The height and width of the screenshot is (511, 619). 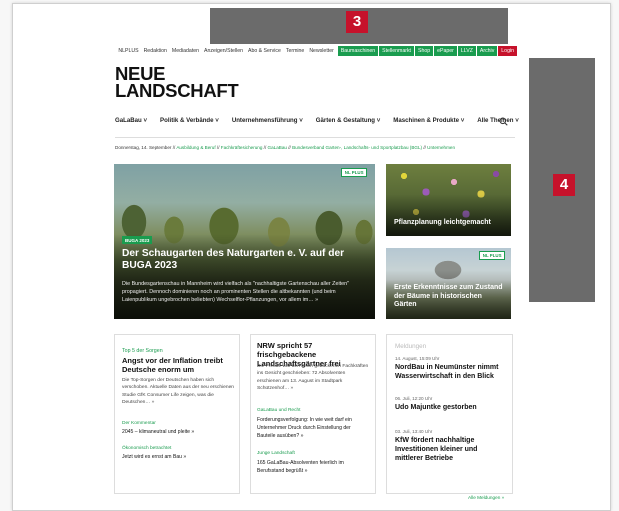 What do you see at coordinates (187, 120) in the screenshot?
I see `nav-label: Politik & Verbände` at bounding box center [187, 120].